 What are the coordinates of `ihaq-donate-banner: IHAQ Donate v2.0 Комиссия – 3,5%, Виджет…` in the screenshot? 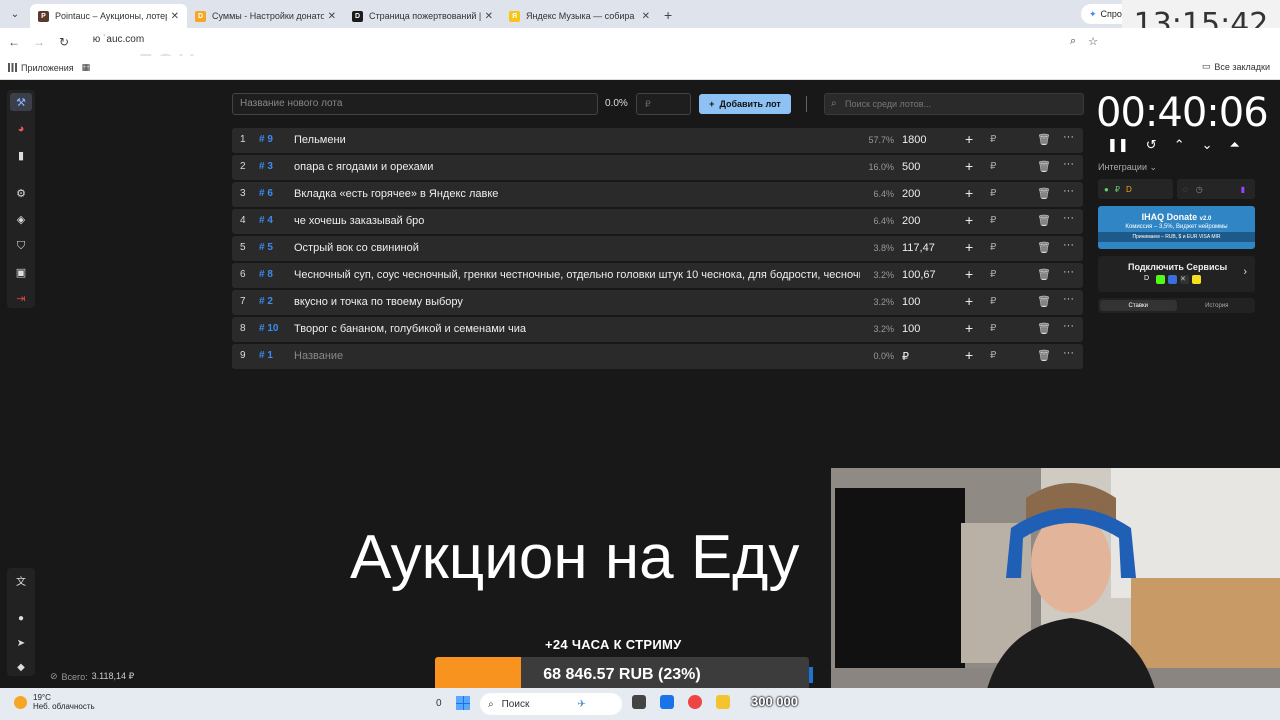 It's located at (1176, 227).